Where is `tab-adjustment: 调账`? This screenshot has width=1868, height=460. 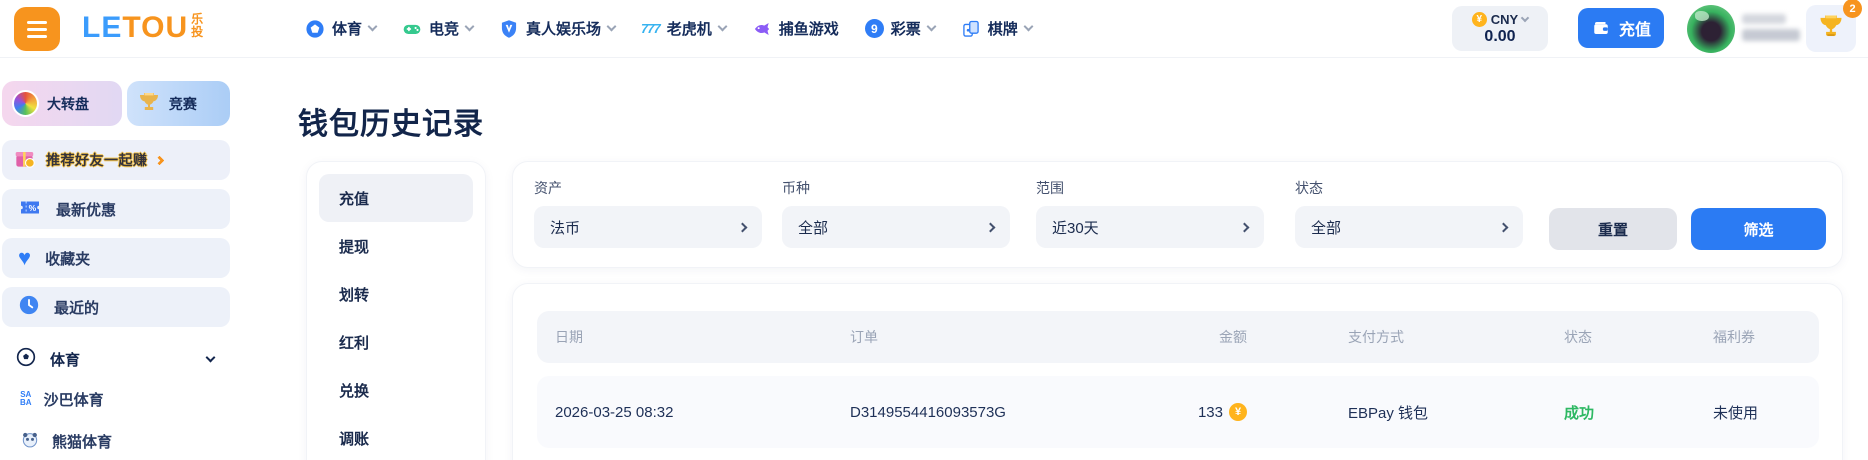 tab-adjustment: 调账 is located at coordinates (396, 437).